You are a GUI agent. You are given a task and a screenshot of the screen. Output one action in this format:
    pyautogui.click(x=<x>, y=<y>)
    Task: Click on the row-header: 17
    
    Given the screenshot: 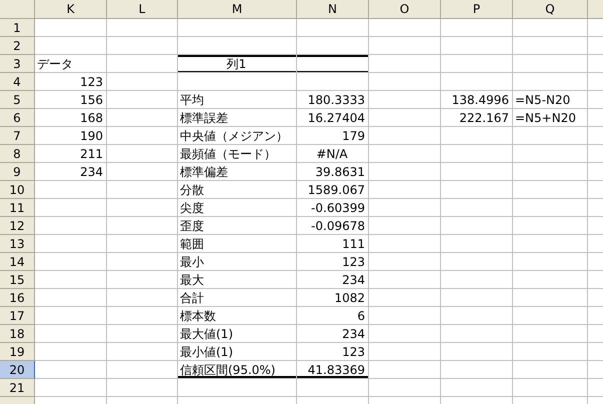 What is the action you would take?
    pyautogui.click(x=17, y=316)
    